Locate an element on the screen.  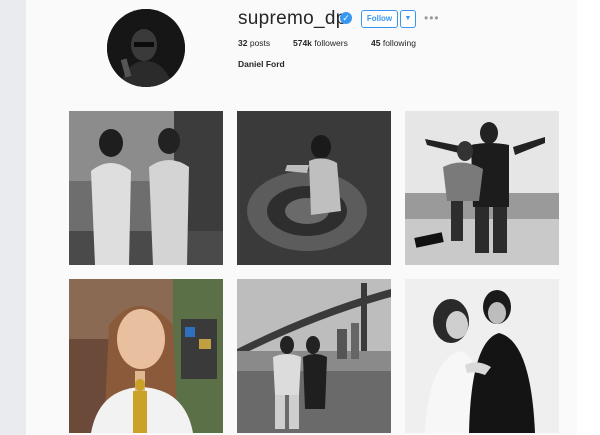
following-label: following is located at coordinates (399, 43).